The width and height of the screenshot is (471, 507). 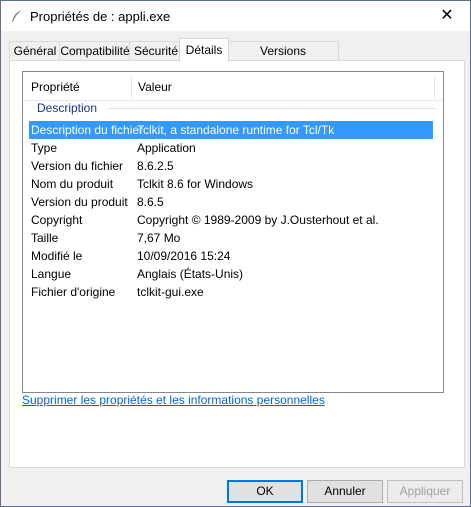 What do you see at coordinates (190, 274) in the screenshot?
I see `property-value: Anglais (États-Unis)` at bounding box center [190, 274].